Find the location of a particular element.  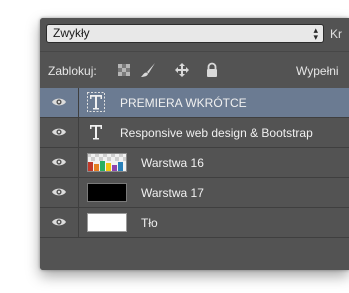

panel-header-row: Zwykły ▴ ▾ Kr is located at coordinates (194, 34).